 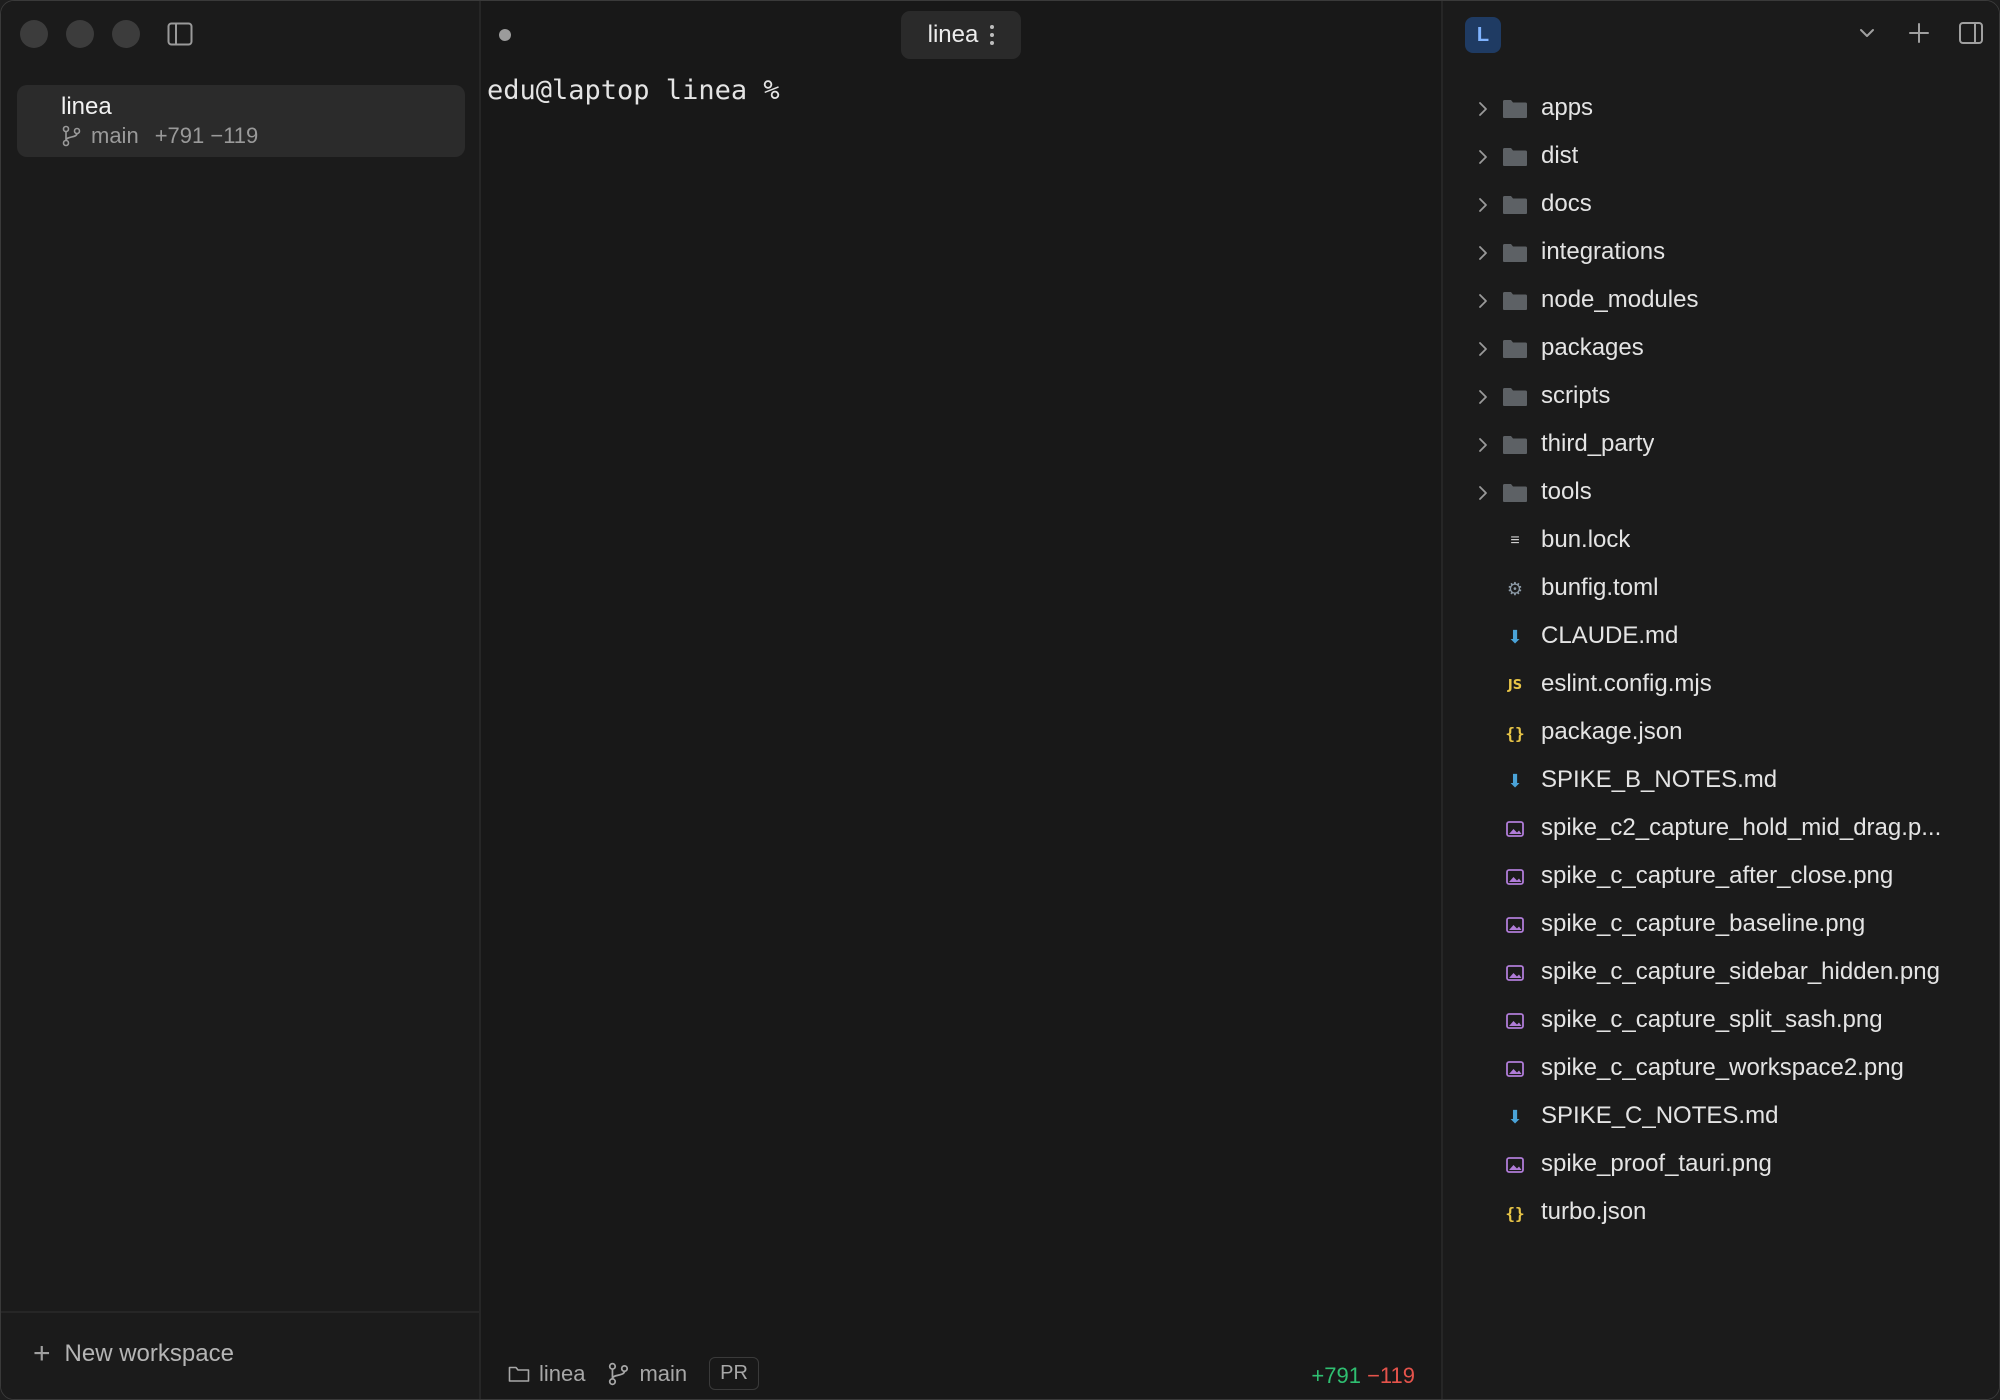 What do you see at coordinates (126, 34) in the screenshot?
I see `maximize-window-button` at bounding box center [126, 34].